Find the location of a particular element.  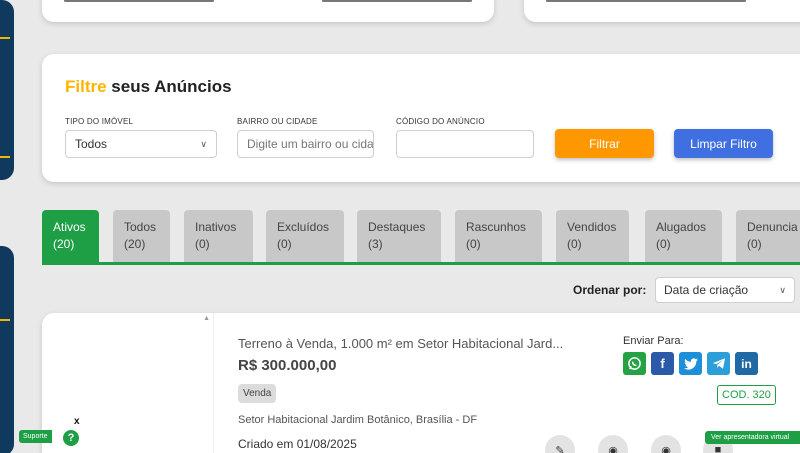

telegram-icon is located at coordinates (718, 363).